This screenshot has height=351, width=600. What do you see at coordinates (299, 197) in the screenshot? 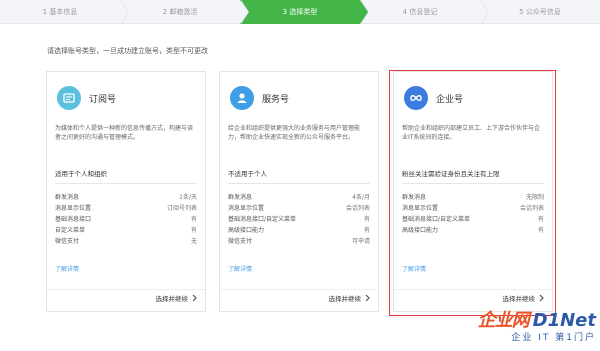
I see `feature-row: 群发消息 4条/月` at bounding box center [299, 197].